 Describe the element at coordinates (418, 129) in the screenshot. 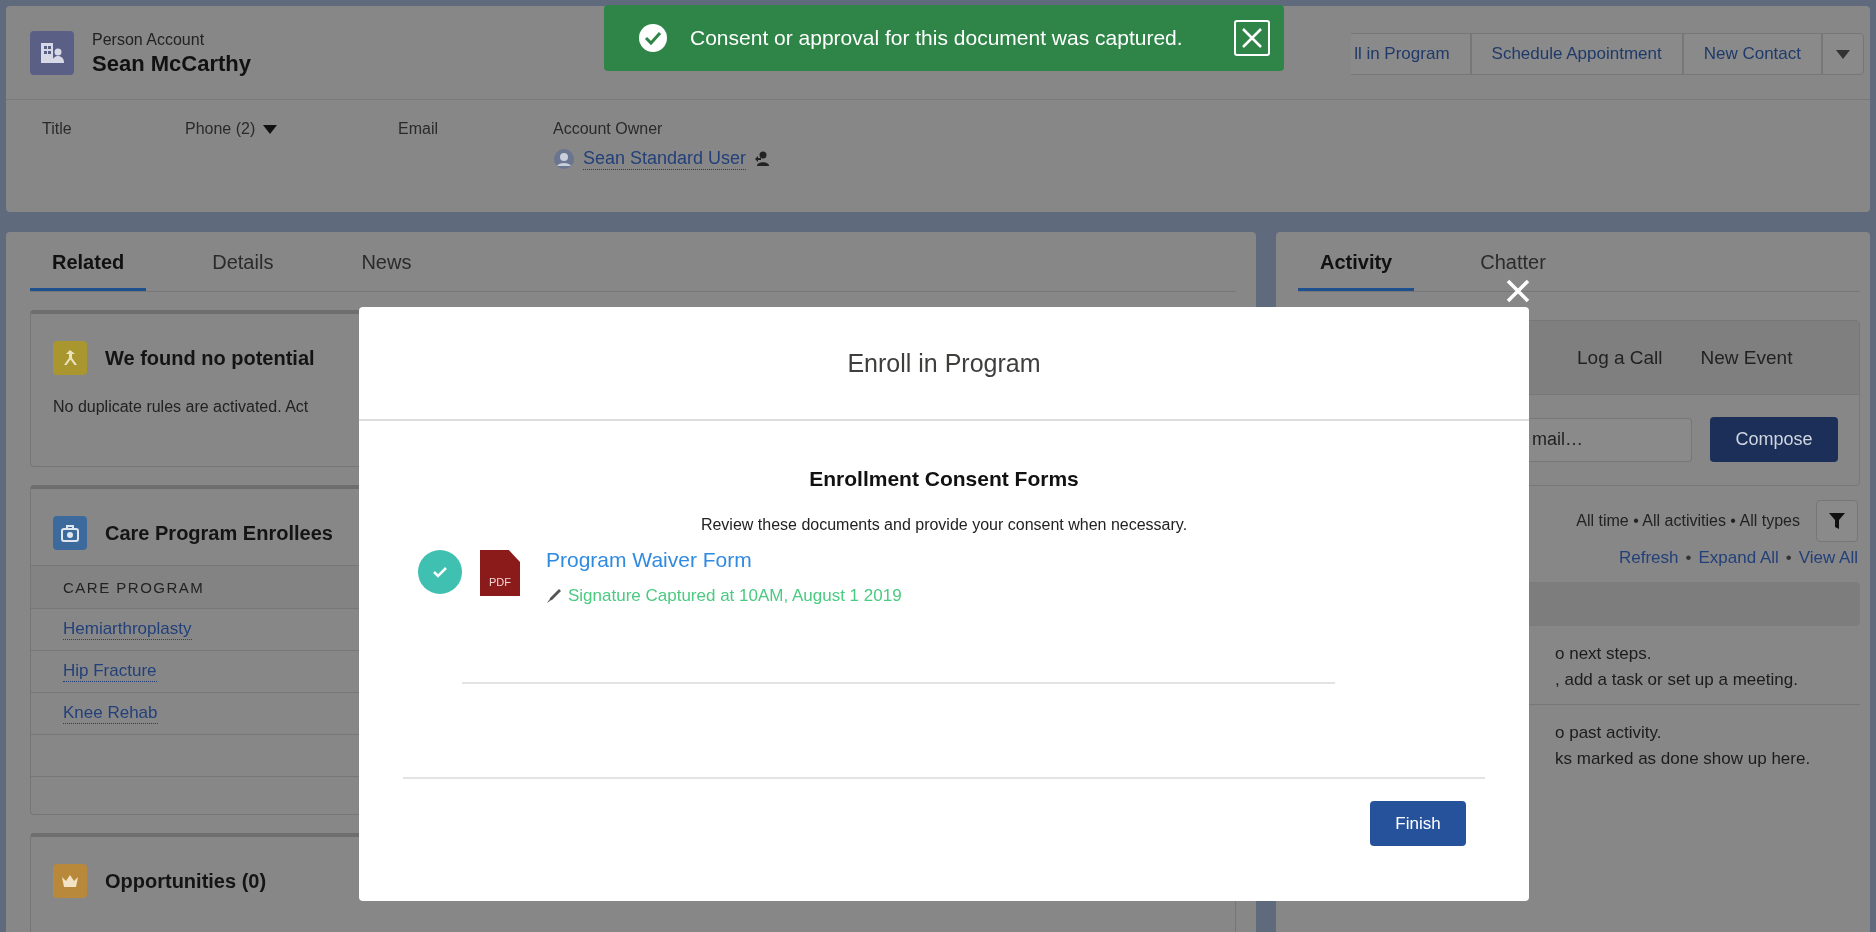

I see `field-label: Email` at that location.